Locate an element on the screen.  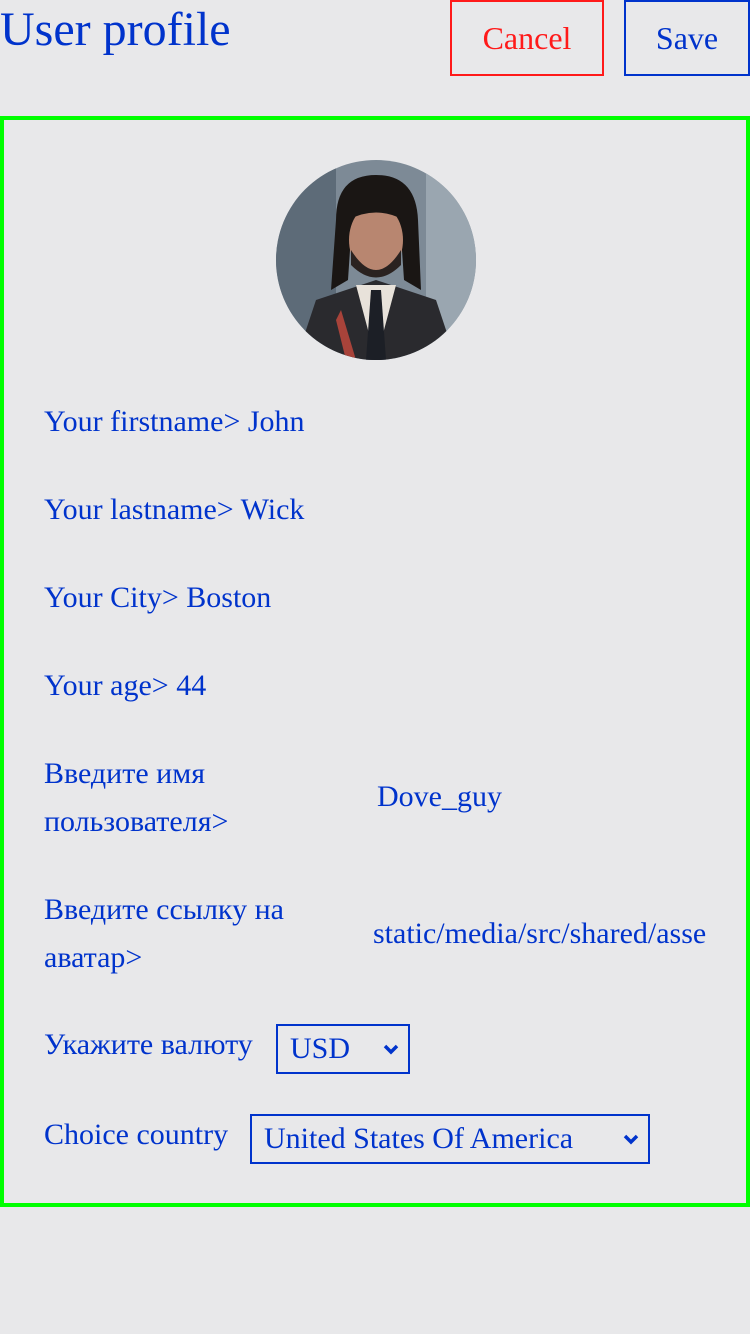
country-selected: United States Of America is located at coordinates (419, 1138).